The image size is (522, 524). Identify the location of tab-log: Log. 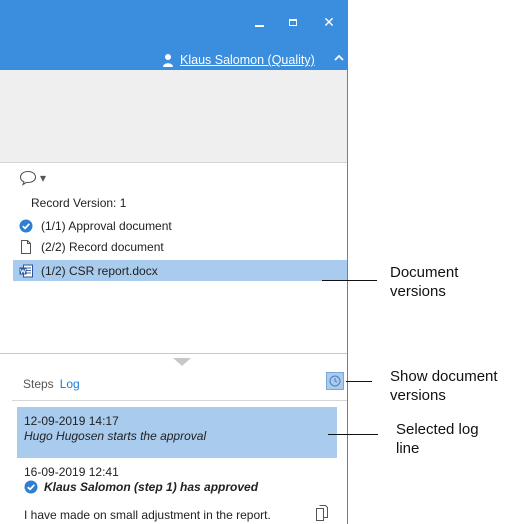
(70, 384).